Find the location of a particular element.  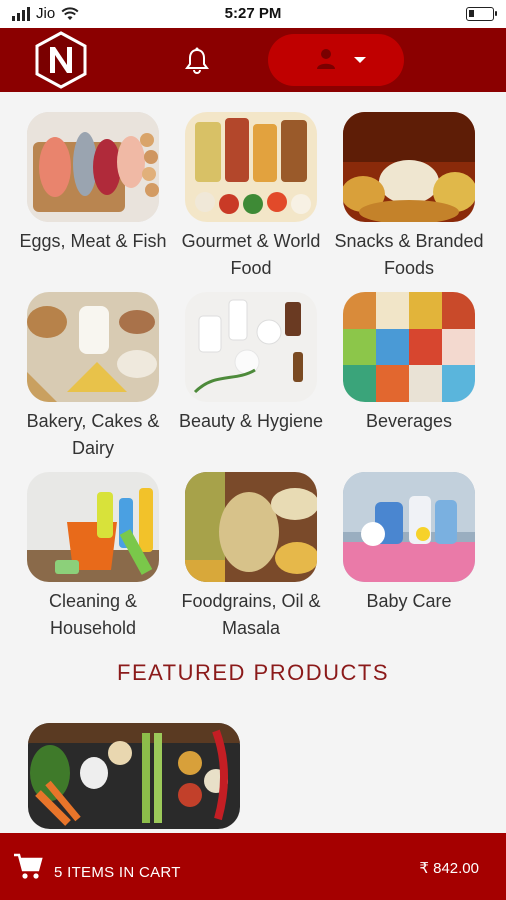

featured-product-image is located at coordinates (134, 776).